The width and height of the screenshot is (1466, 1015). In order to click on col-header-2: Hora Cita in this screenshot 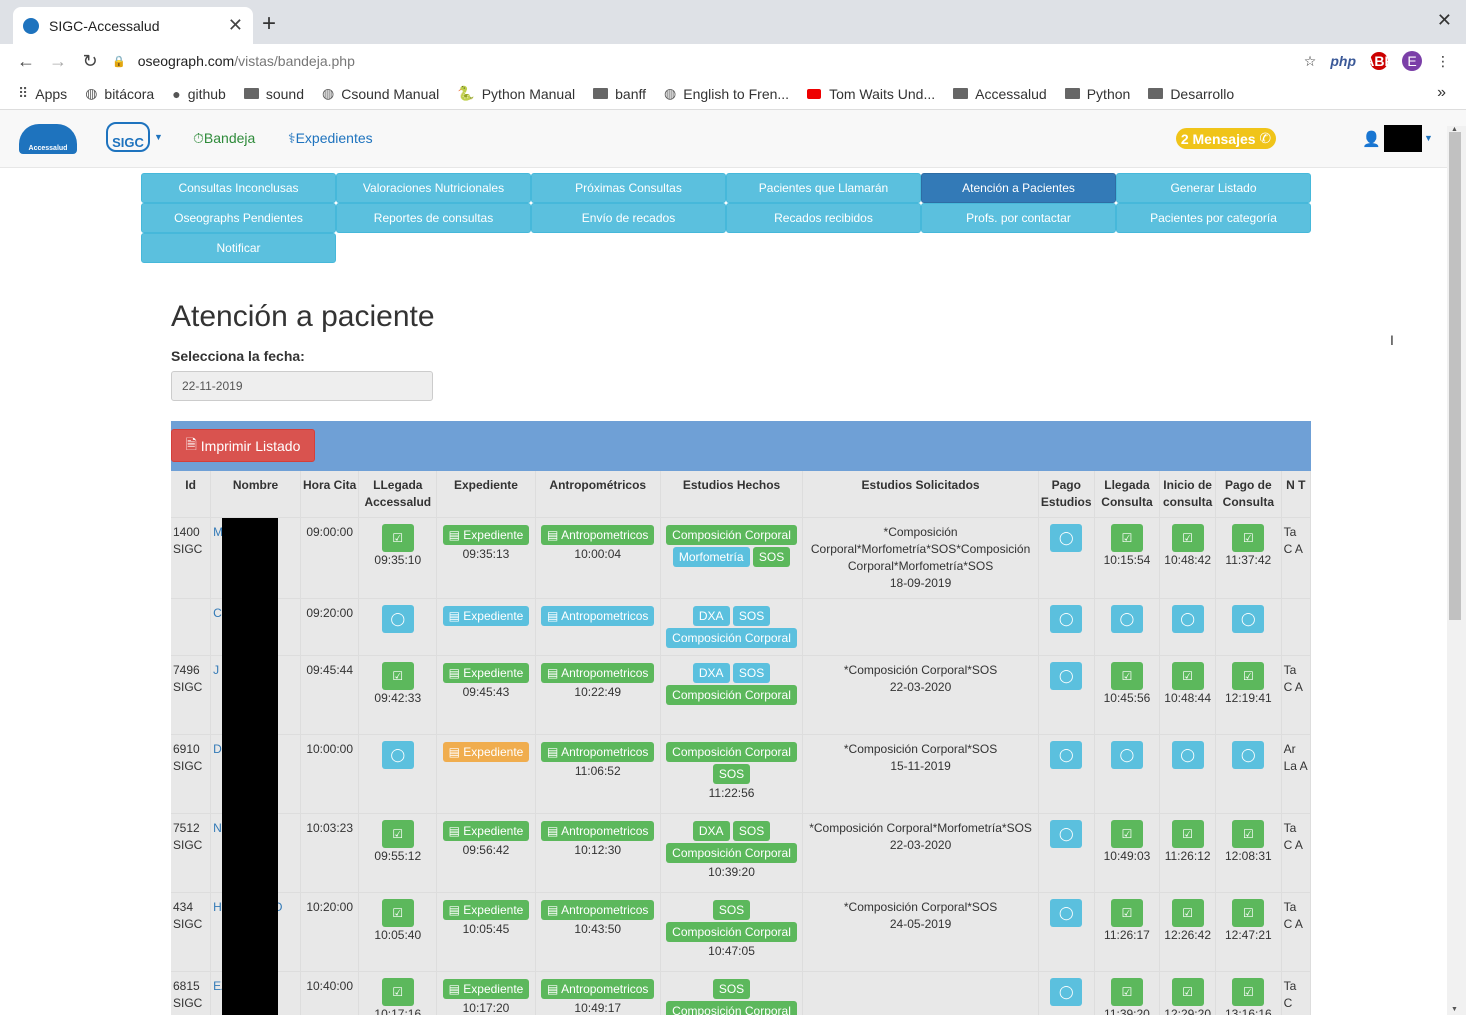, I will do `click(330, 494)`.